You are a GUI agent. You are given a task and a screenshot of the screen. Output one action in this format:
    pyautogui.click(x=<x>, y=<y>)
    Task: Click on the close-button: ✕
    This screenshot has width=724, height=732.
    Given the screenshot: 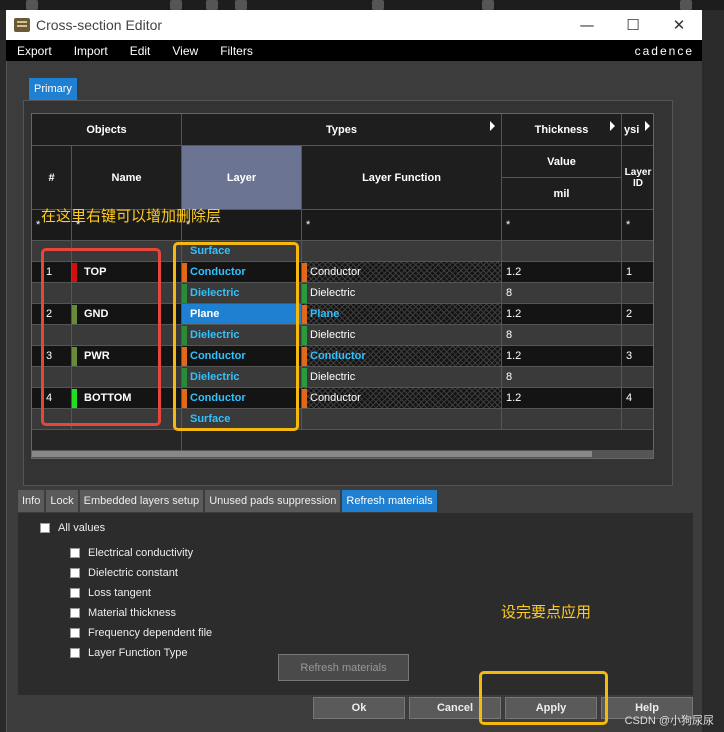 What is the action you would take?
    pyautogui.click(x=679, y=25)
    